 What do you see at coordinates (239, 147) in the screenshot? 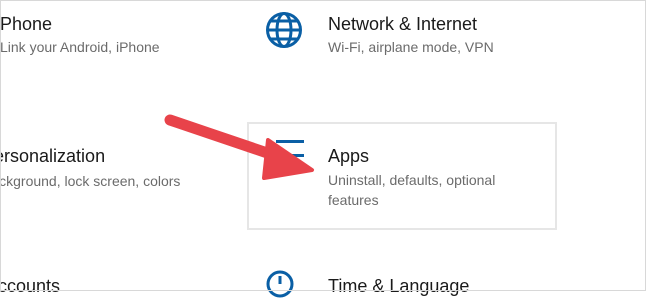
I see `annotation-arrow-icon` at bounding box center [239, 147].